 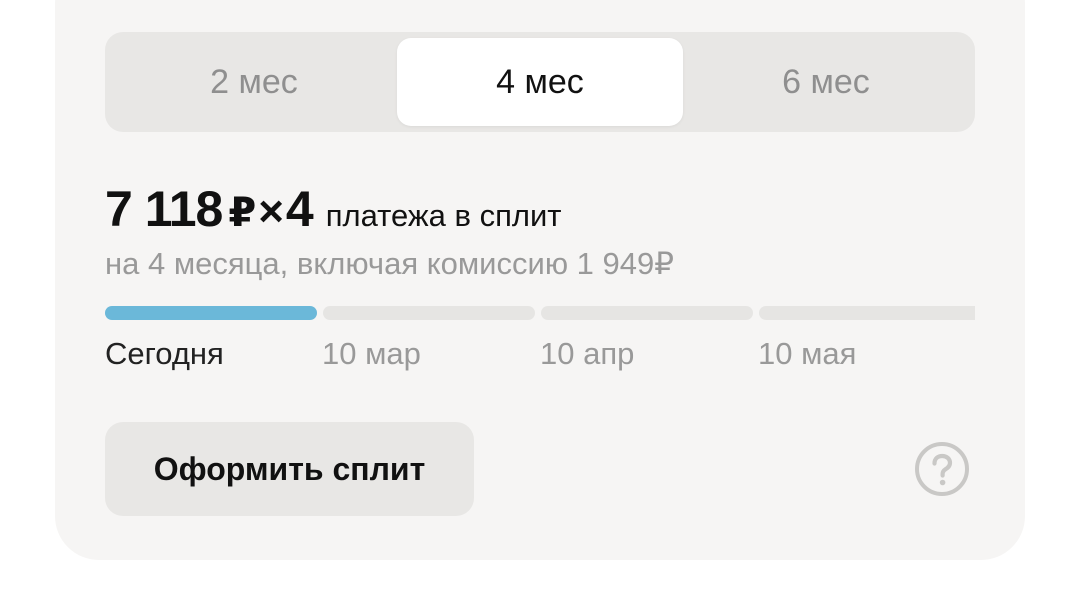 I want to click on payment-headline: 7 118 ₽ × 4 платежа в сплит, so click(x=333, y=209).